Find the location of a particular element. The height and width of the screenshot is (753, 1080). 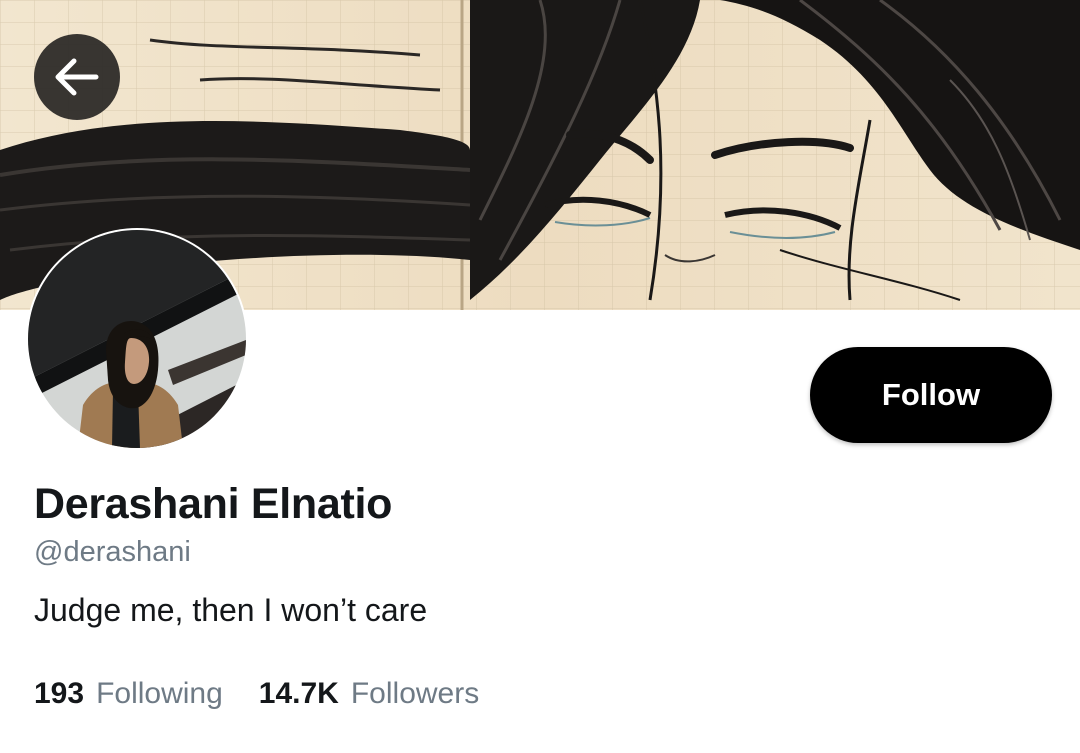

profile-handle: @derashani is located at coordinates (112, 552).